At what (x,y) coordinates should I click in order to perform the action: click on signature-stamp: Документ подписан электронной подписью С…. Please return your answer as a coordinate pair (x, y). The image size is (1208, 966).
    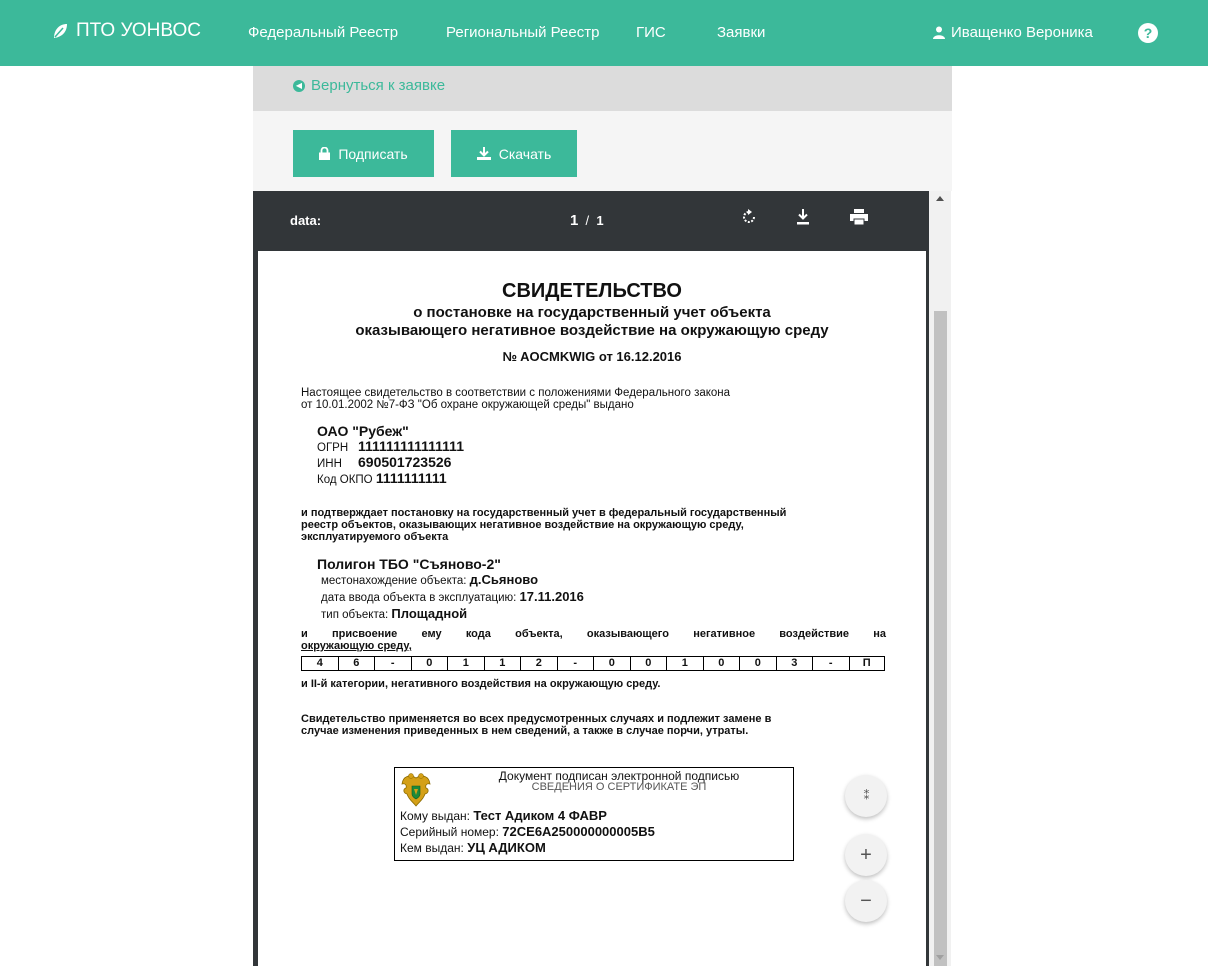
    Looking at the image, I should click on (594, 814).